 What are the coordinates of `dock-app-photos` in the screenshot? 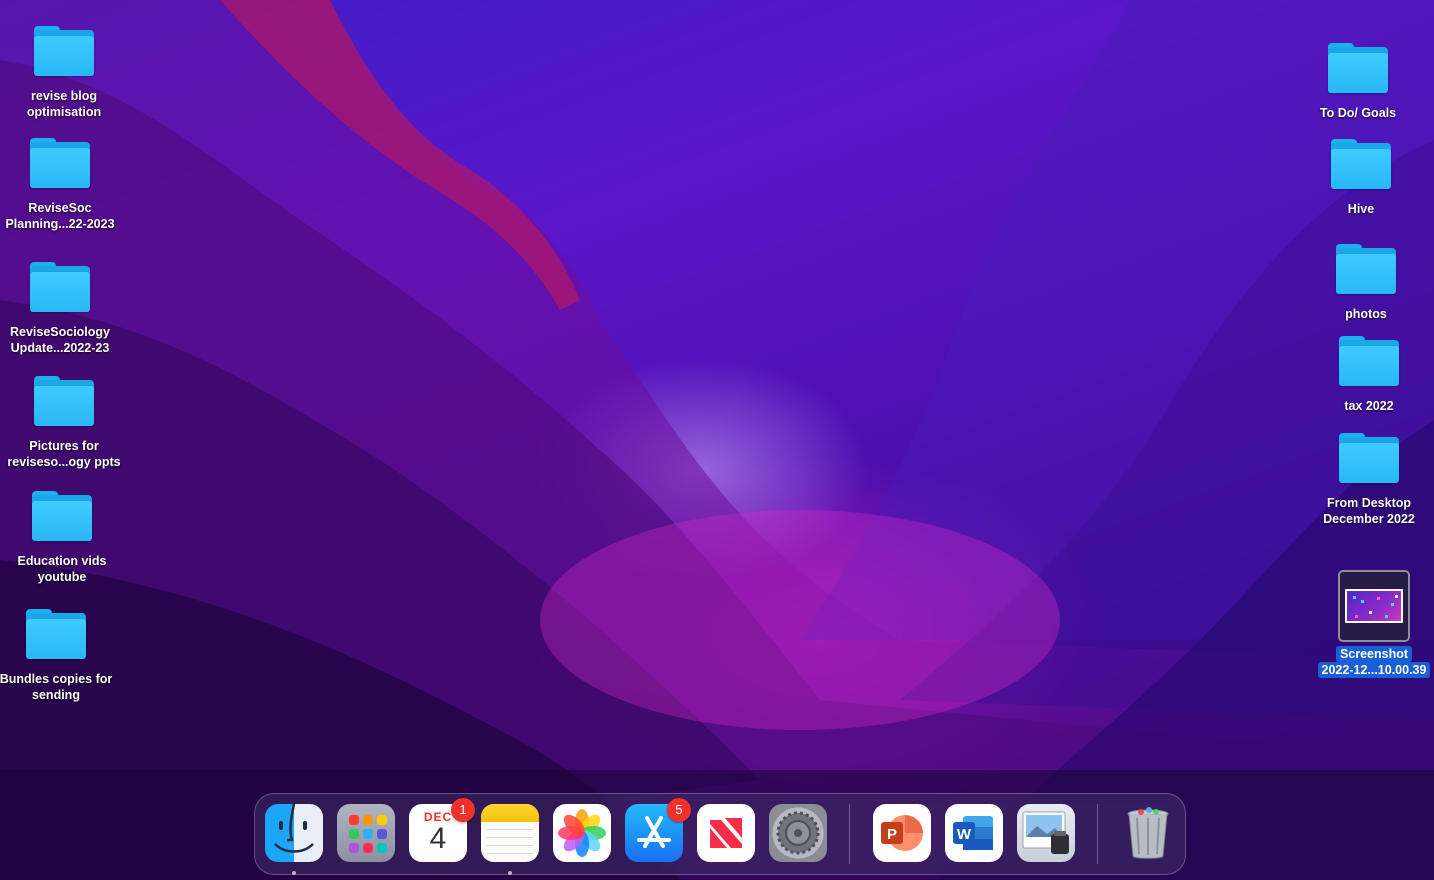 It's located at (582, 833).